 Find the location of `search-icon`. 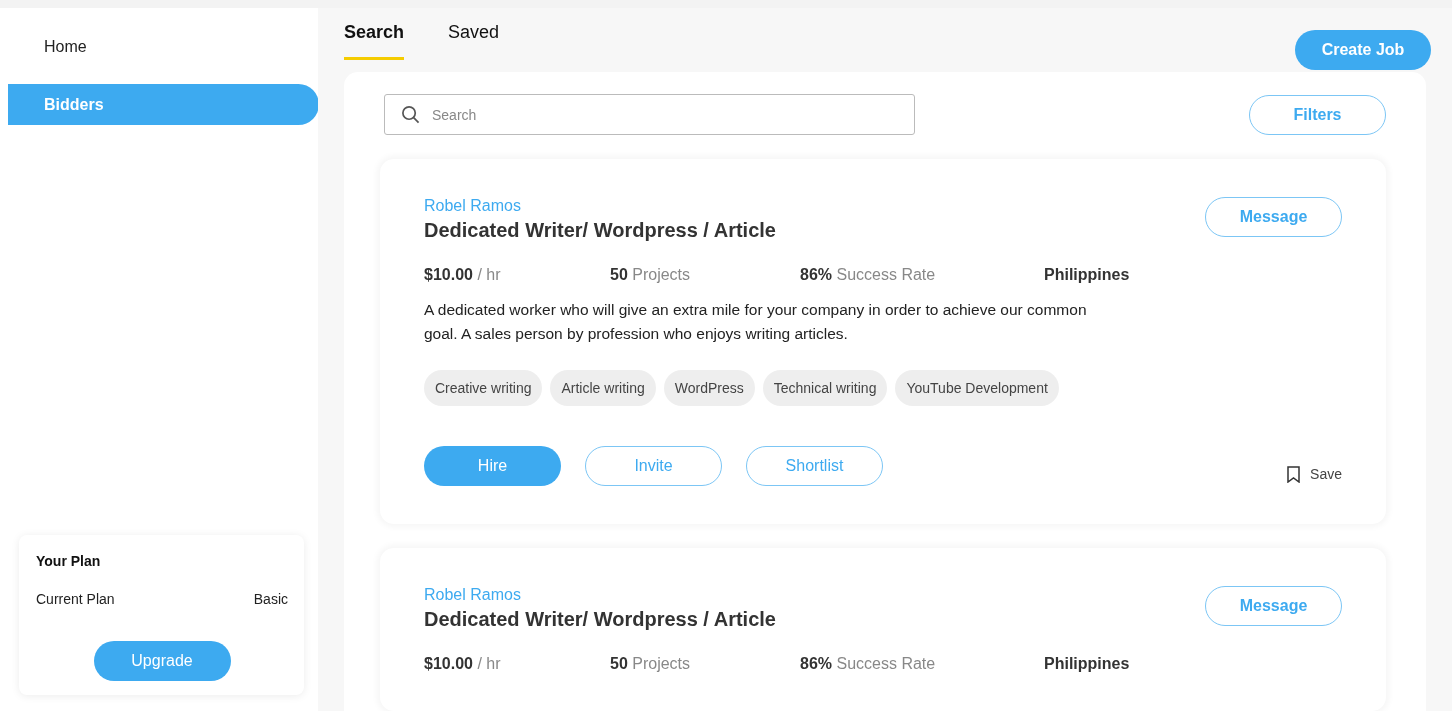

search-icon is located at coordinates (410, 114).